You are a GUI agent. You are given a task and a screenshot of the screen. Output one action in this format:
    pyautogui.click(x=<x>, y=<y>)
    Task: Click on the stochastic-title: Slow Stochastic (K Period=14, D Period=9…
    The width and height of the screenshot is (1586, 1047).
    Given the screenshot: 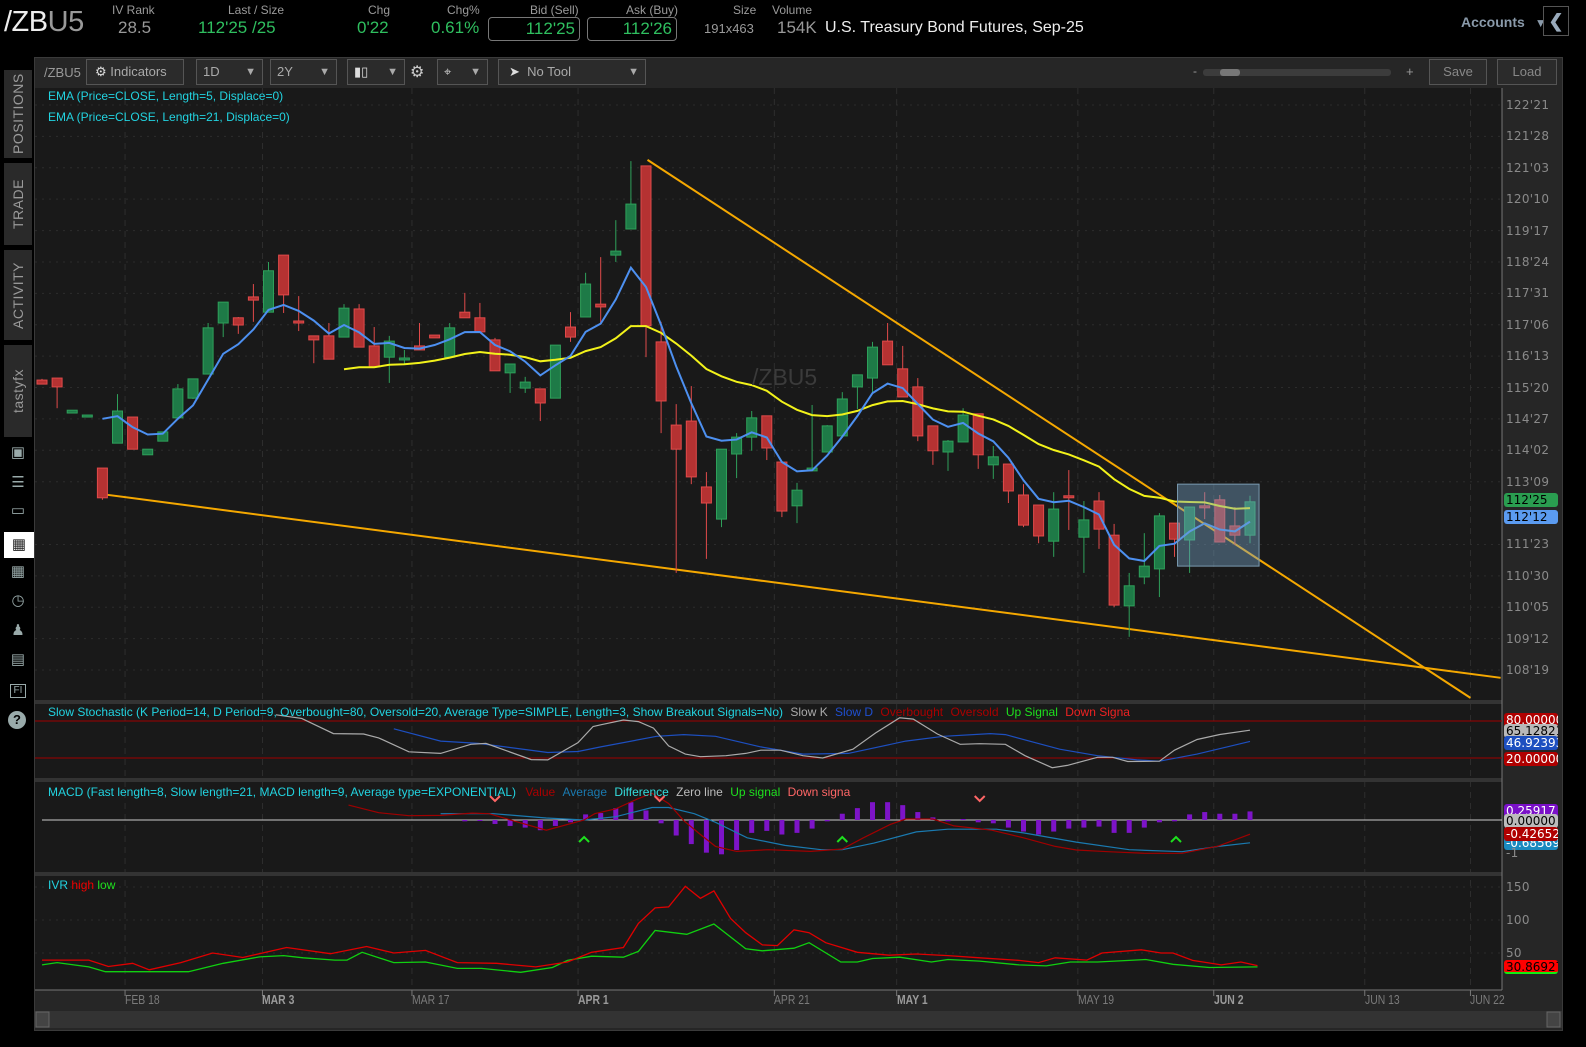 What is the action you would take?
    pyautogui.click(x=415, y=712)
    